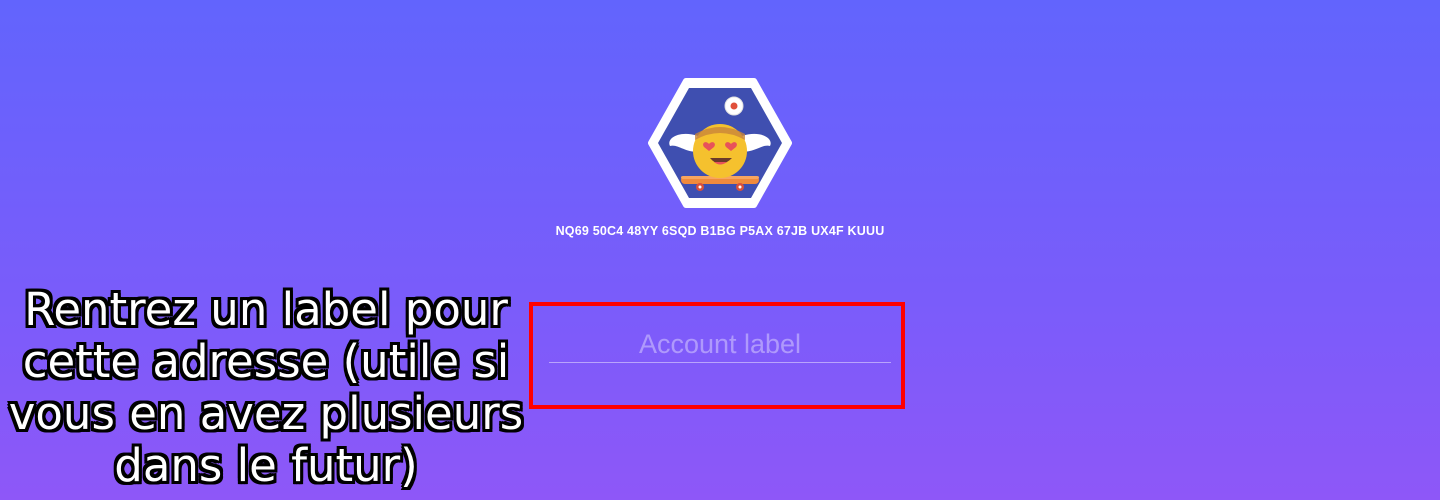 The image size is (1440, 500). I want to click on account-label-input, so click(720, 344).